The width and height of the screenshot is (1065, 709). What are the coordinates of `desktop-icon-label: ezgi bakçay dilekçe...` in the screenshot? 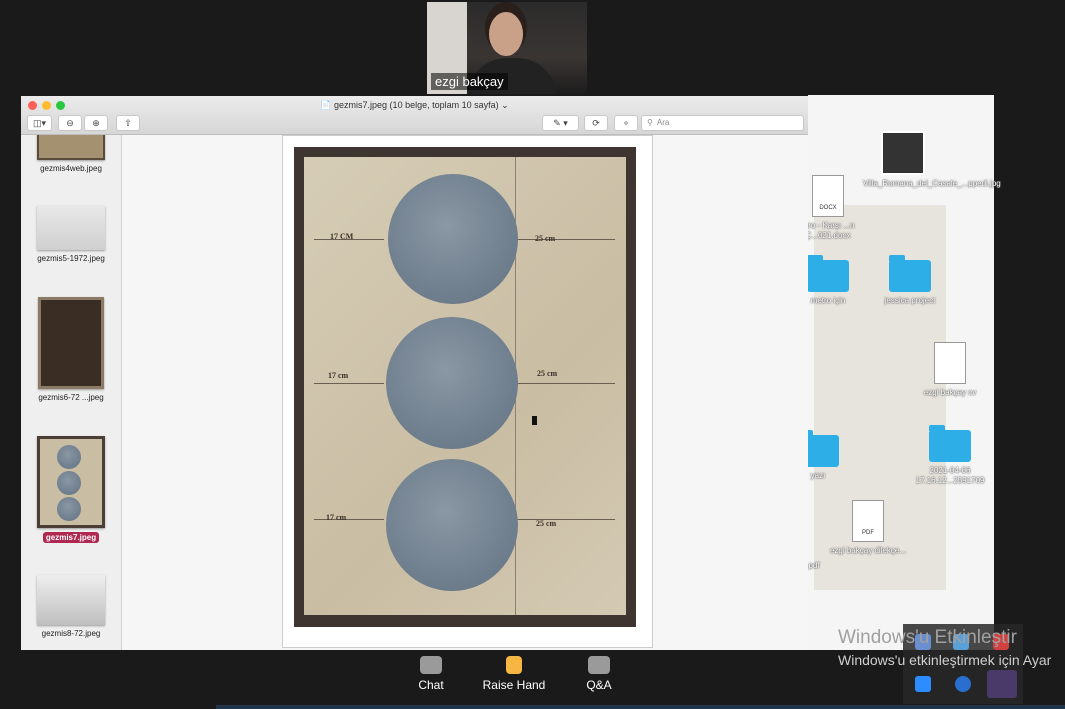 It's located at (868, 550).